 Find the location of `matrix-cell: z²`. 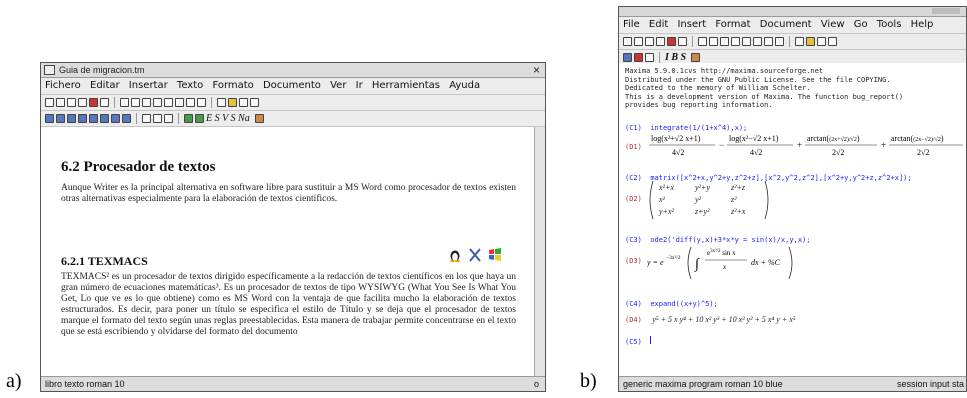

matrix-cell: z² is located at coordinates (733, 199).